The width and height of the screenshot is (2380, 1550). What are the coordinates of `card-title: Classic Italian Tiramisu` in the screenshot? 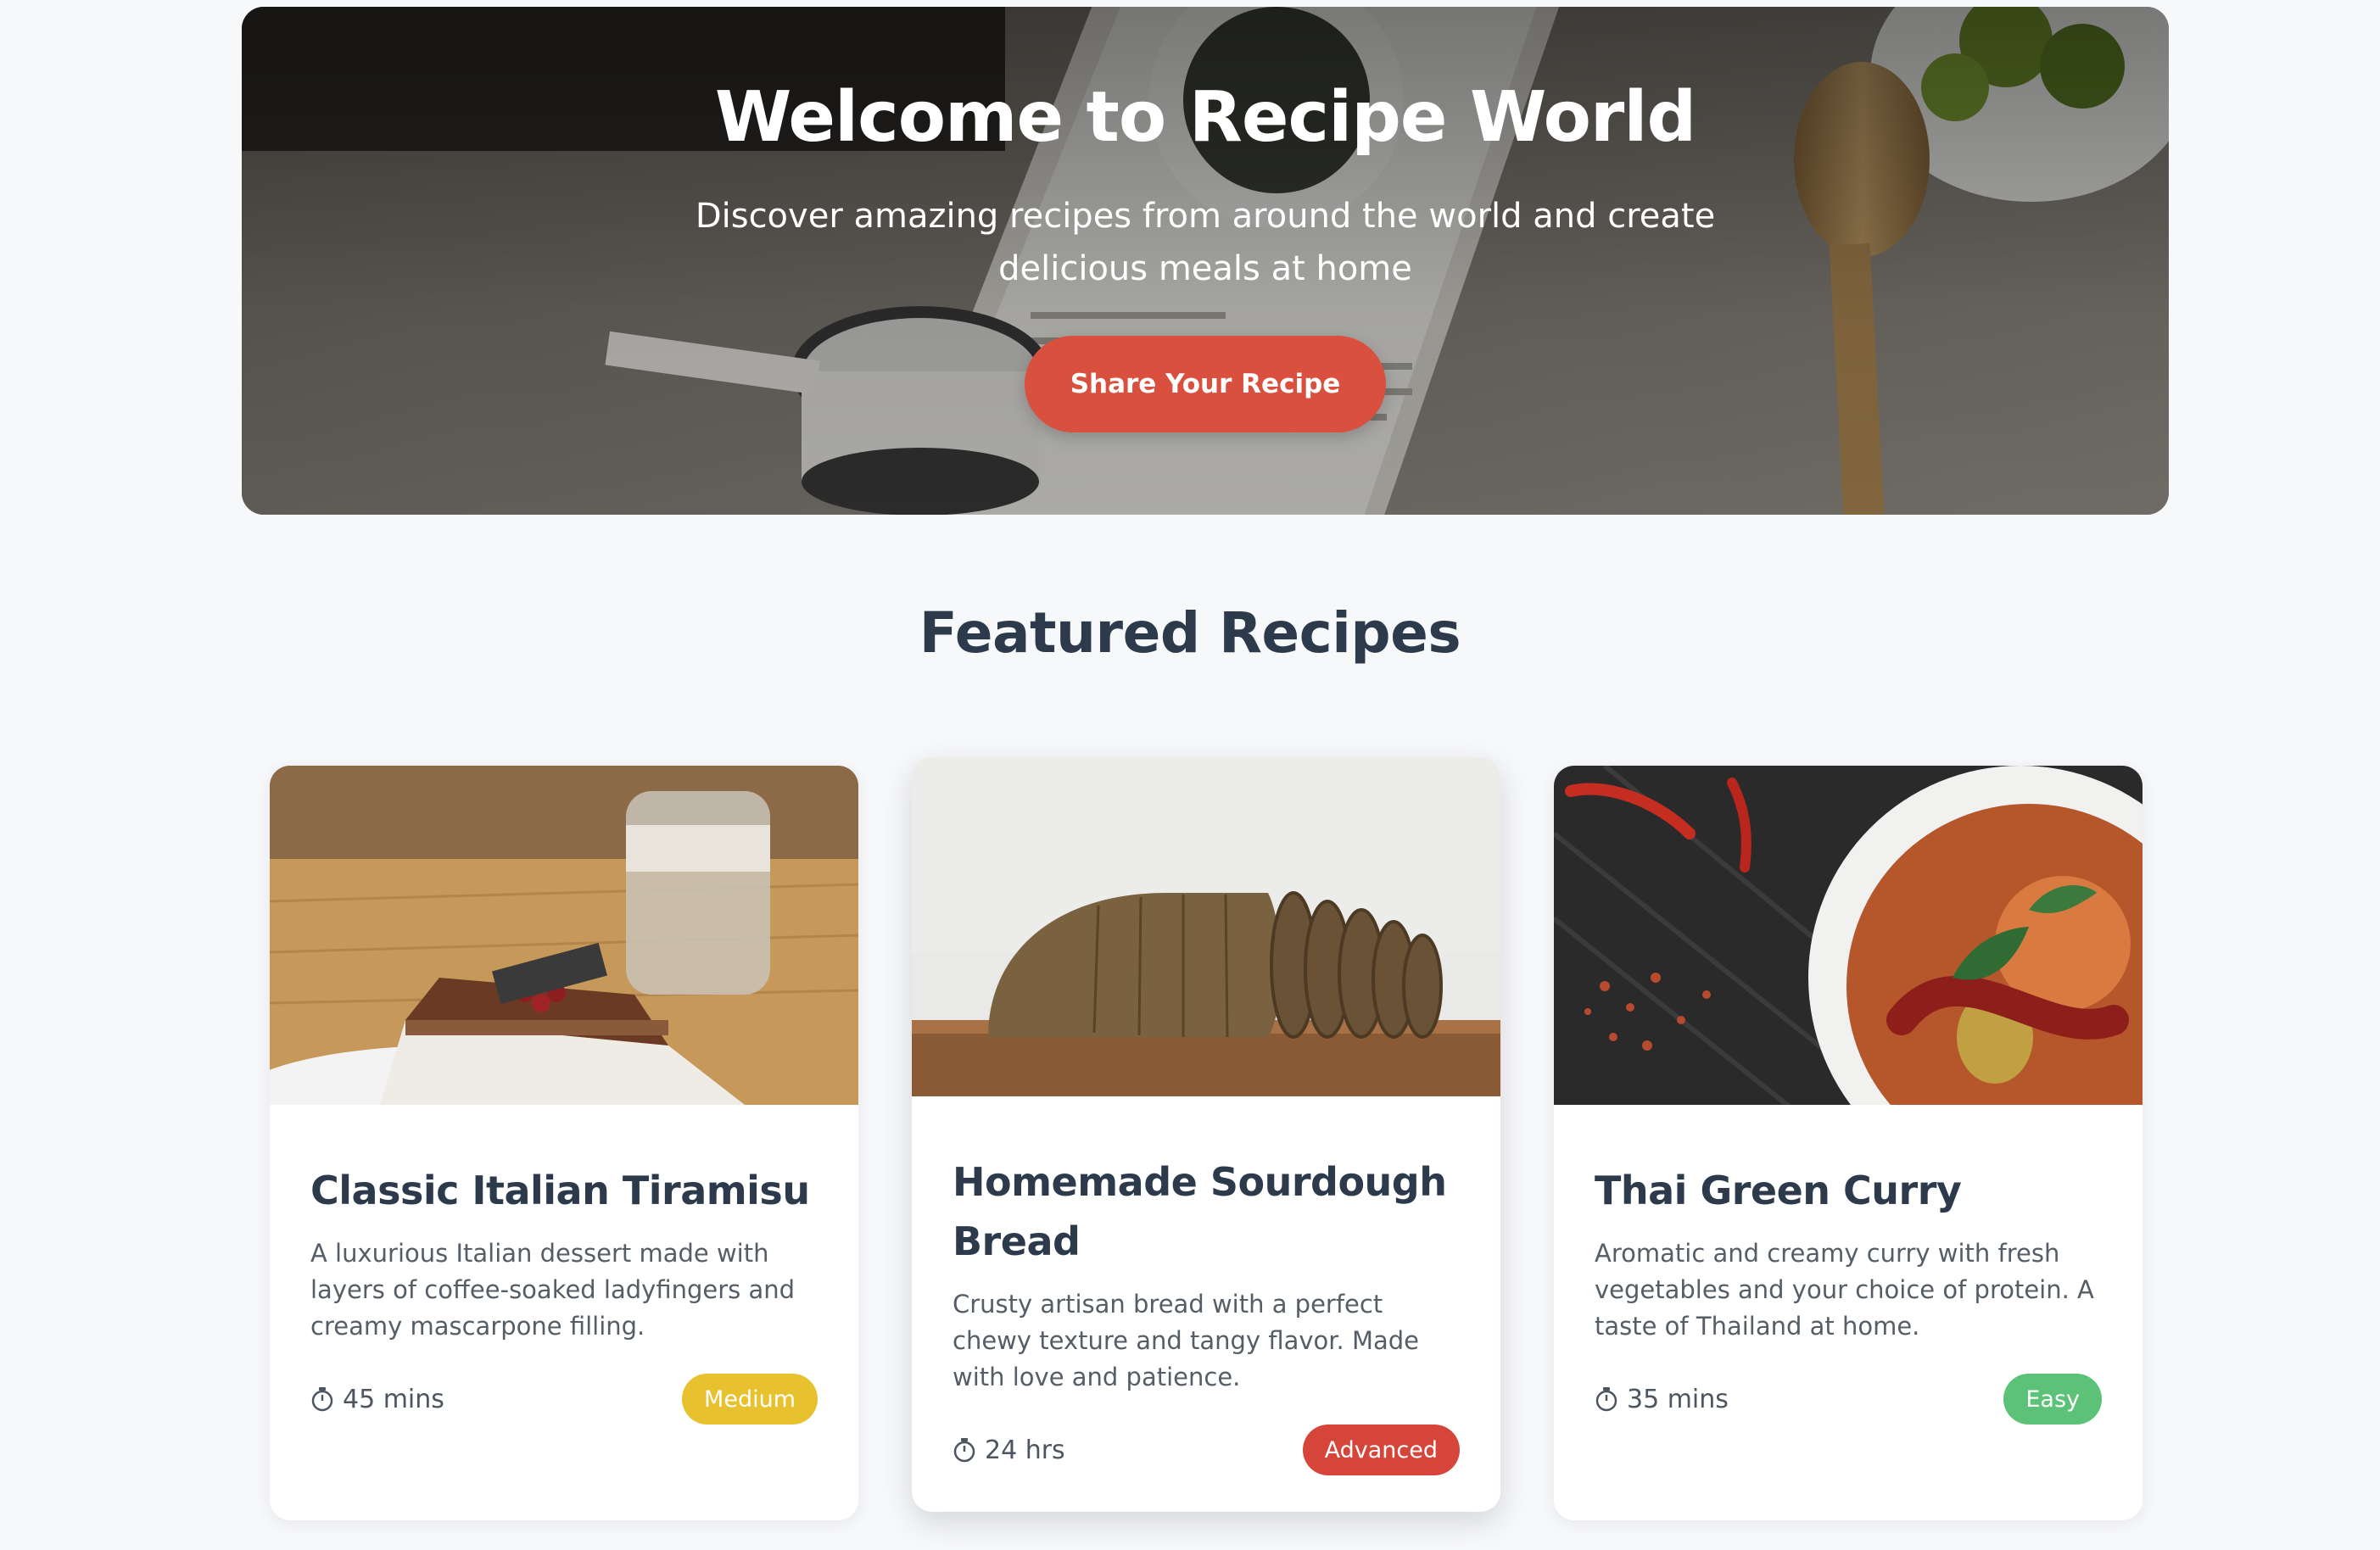 It's located at (560, 1191).